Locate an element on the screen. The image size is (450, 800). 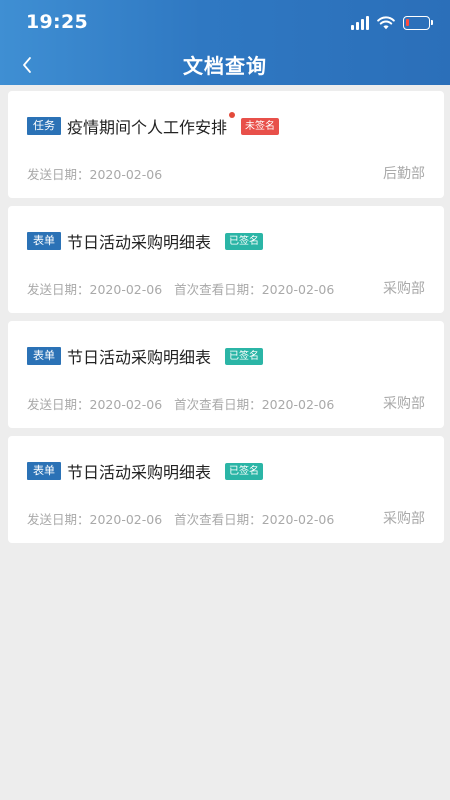
card-dates: 发送日期：2020-02-06 is located at coordinates (94, 173).